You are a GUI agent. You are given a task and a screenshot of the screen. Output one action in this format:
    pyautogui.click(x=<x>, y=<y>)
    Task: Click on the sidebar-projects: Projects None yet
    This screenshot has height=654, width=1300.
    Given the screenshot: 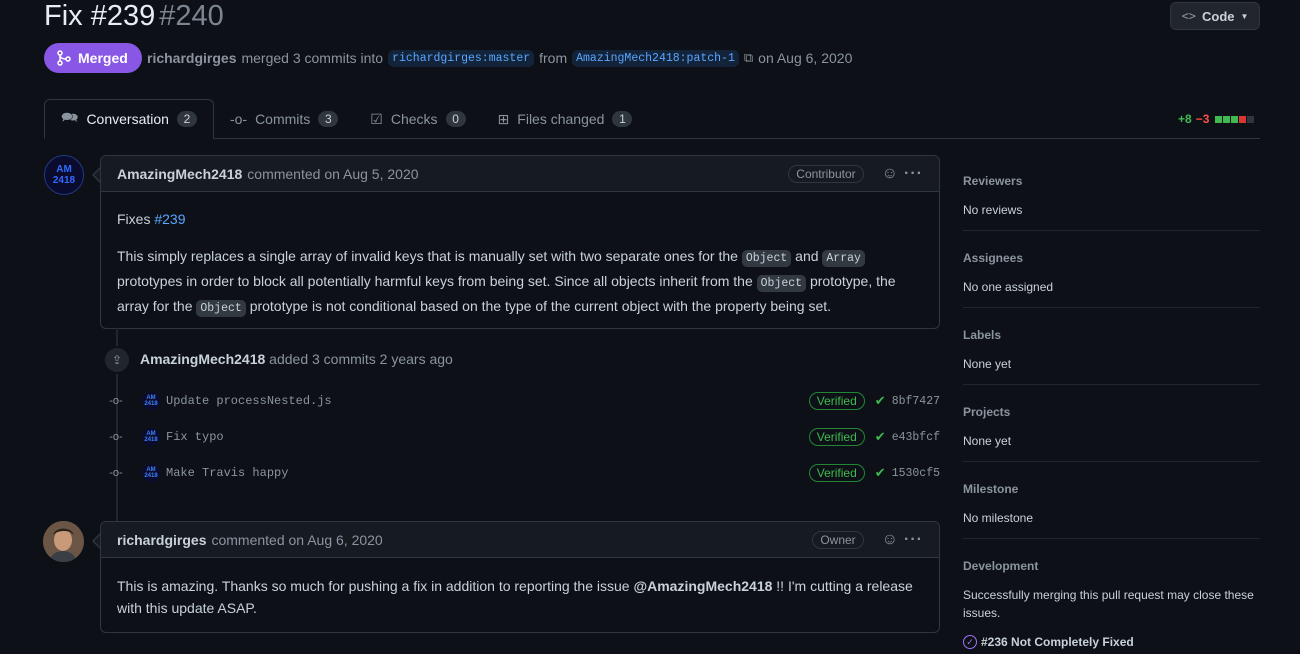 What is the action you would take?
    pyautogui.click(x=1111, y=427)
    